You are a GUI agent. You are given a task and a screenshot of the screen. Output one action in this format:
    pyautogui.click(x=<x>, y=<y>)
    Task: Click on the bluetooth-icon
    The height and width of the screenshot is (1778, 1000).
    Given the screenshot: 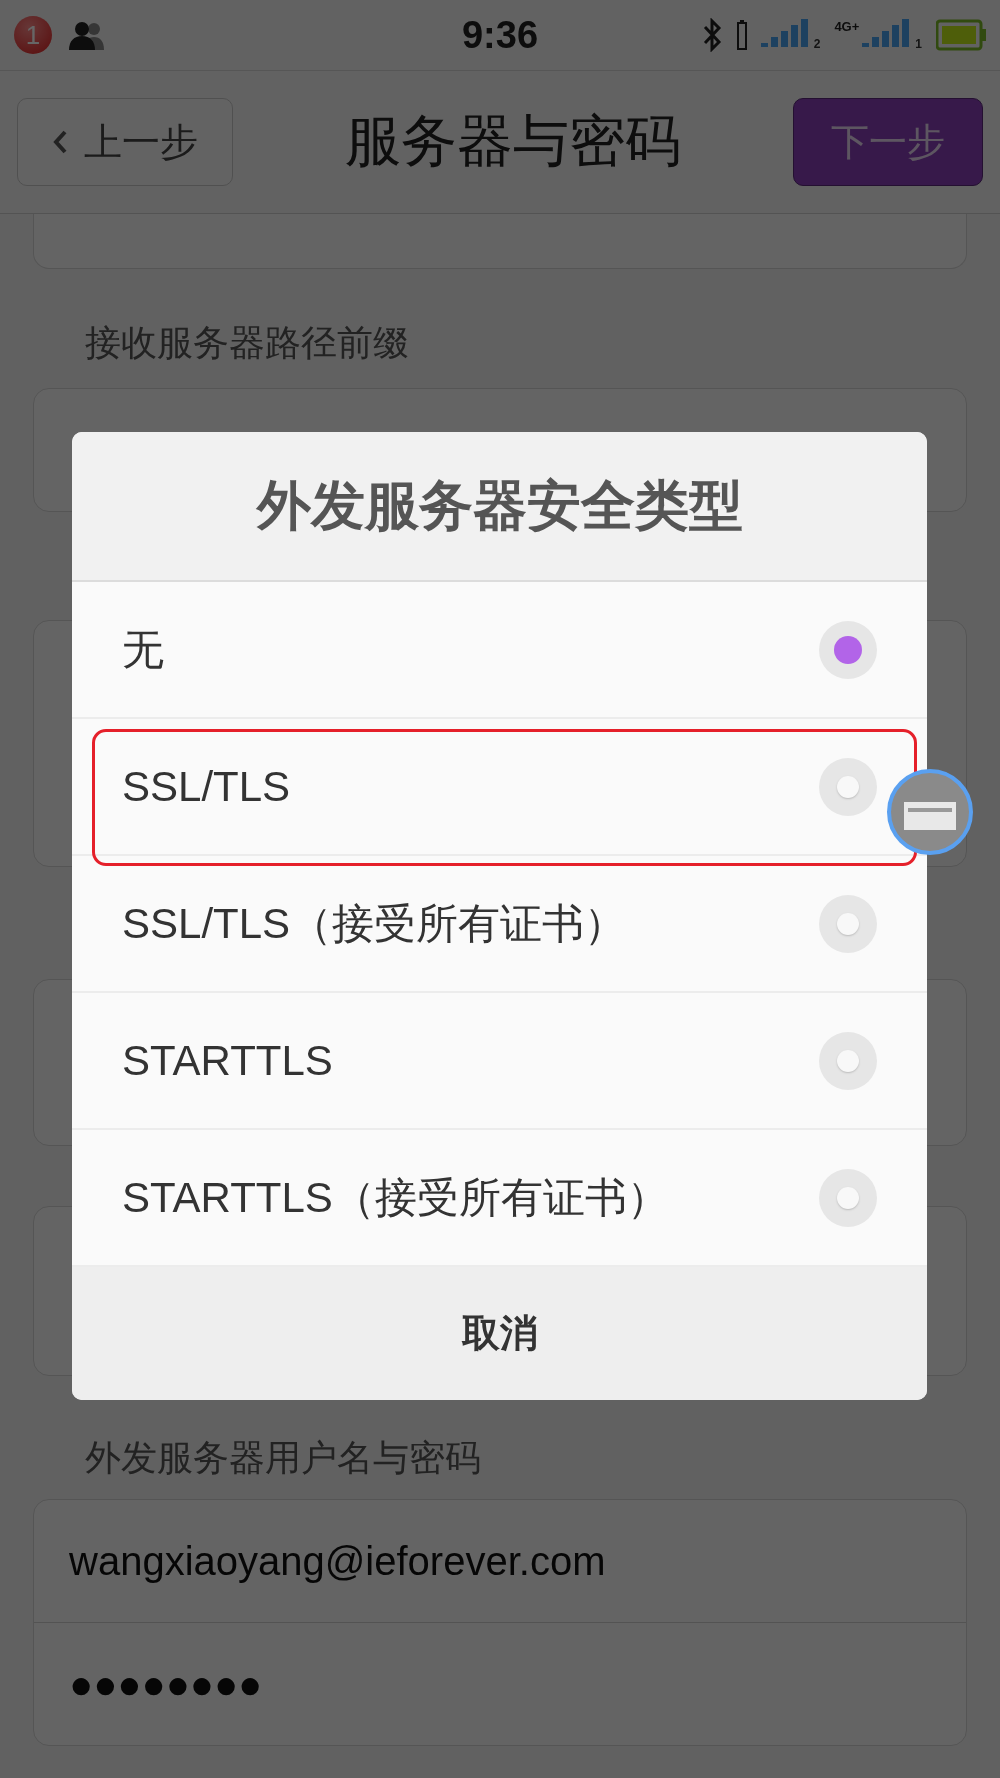 What is the action you would take?
    pyautogui.click(x=712, y=35)
    